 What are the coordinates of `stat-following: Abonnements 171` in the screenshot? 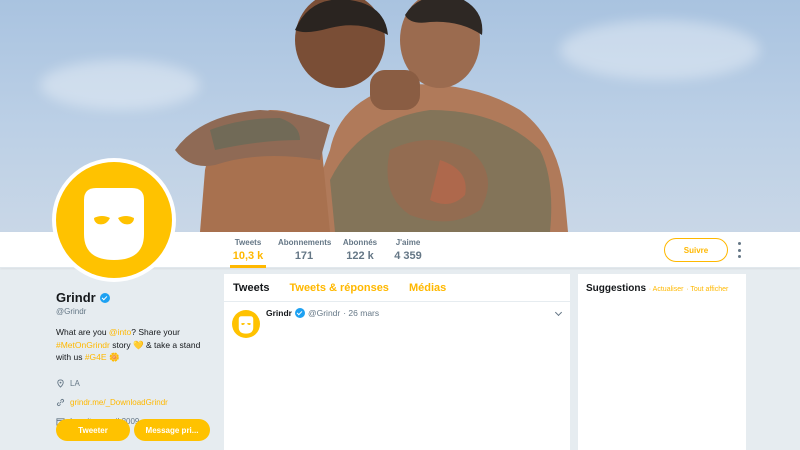 It's located at (305, 250).